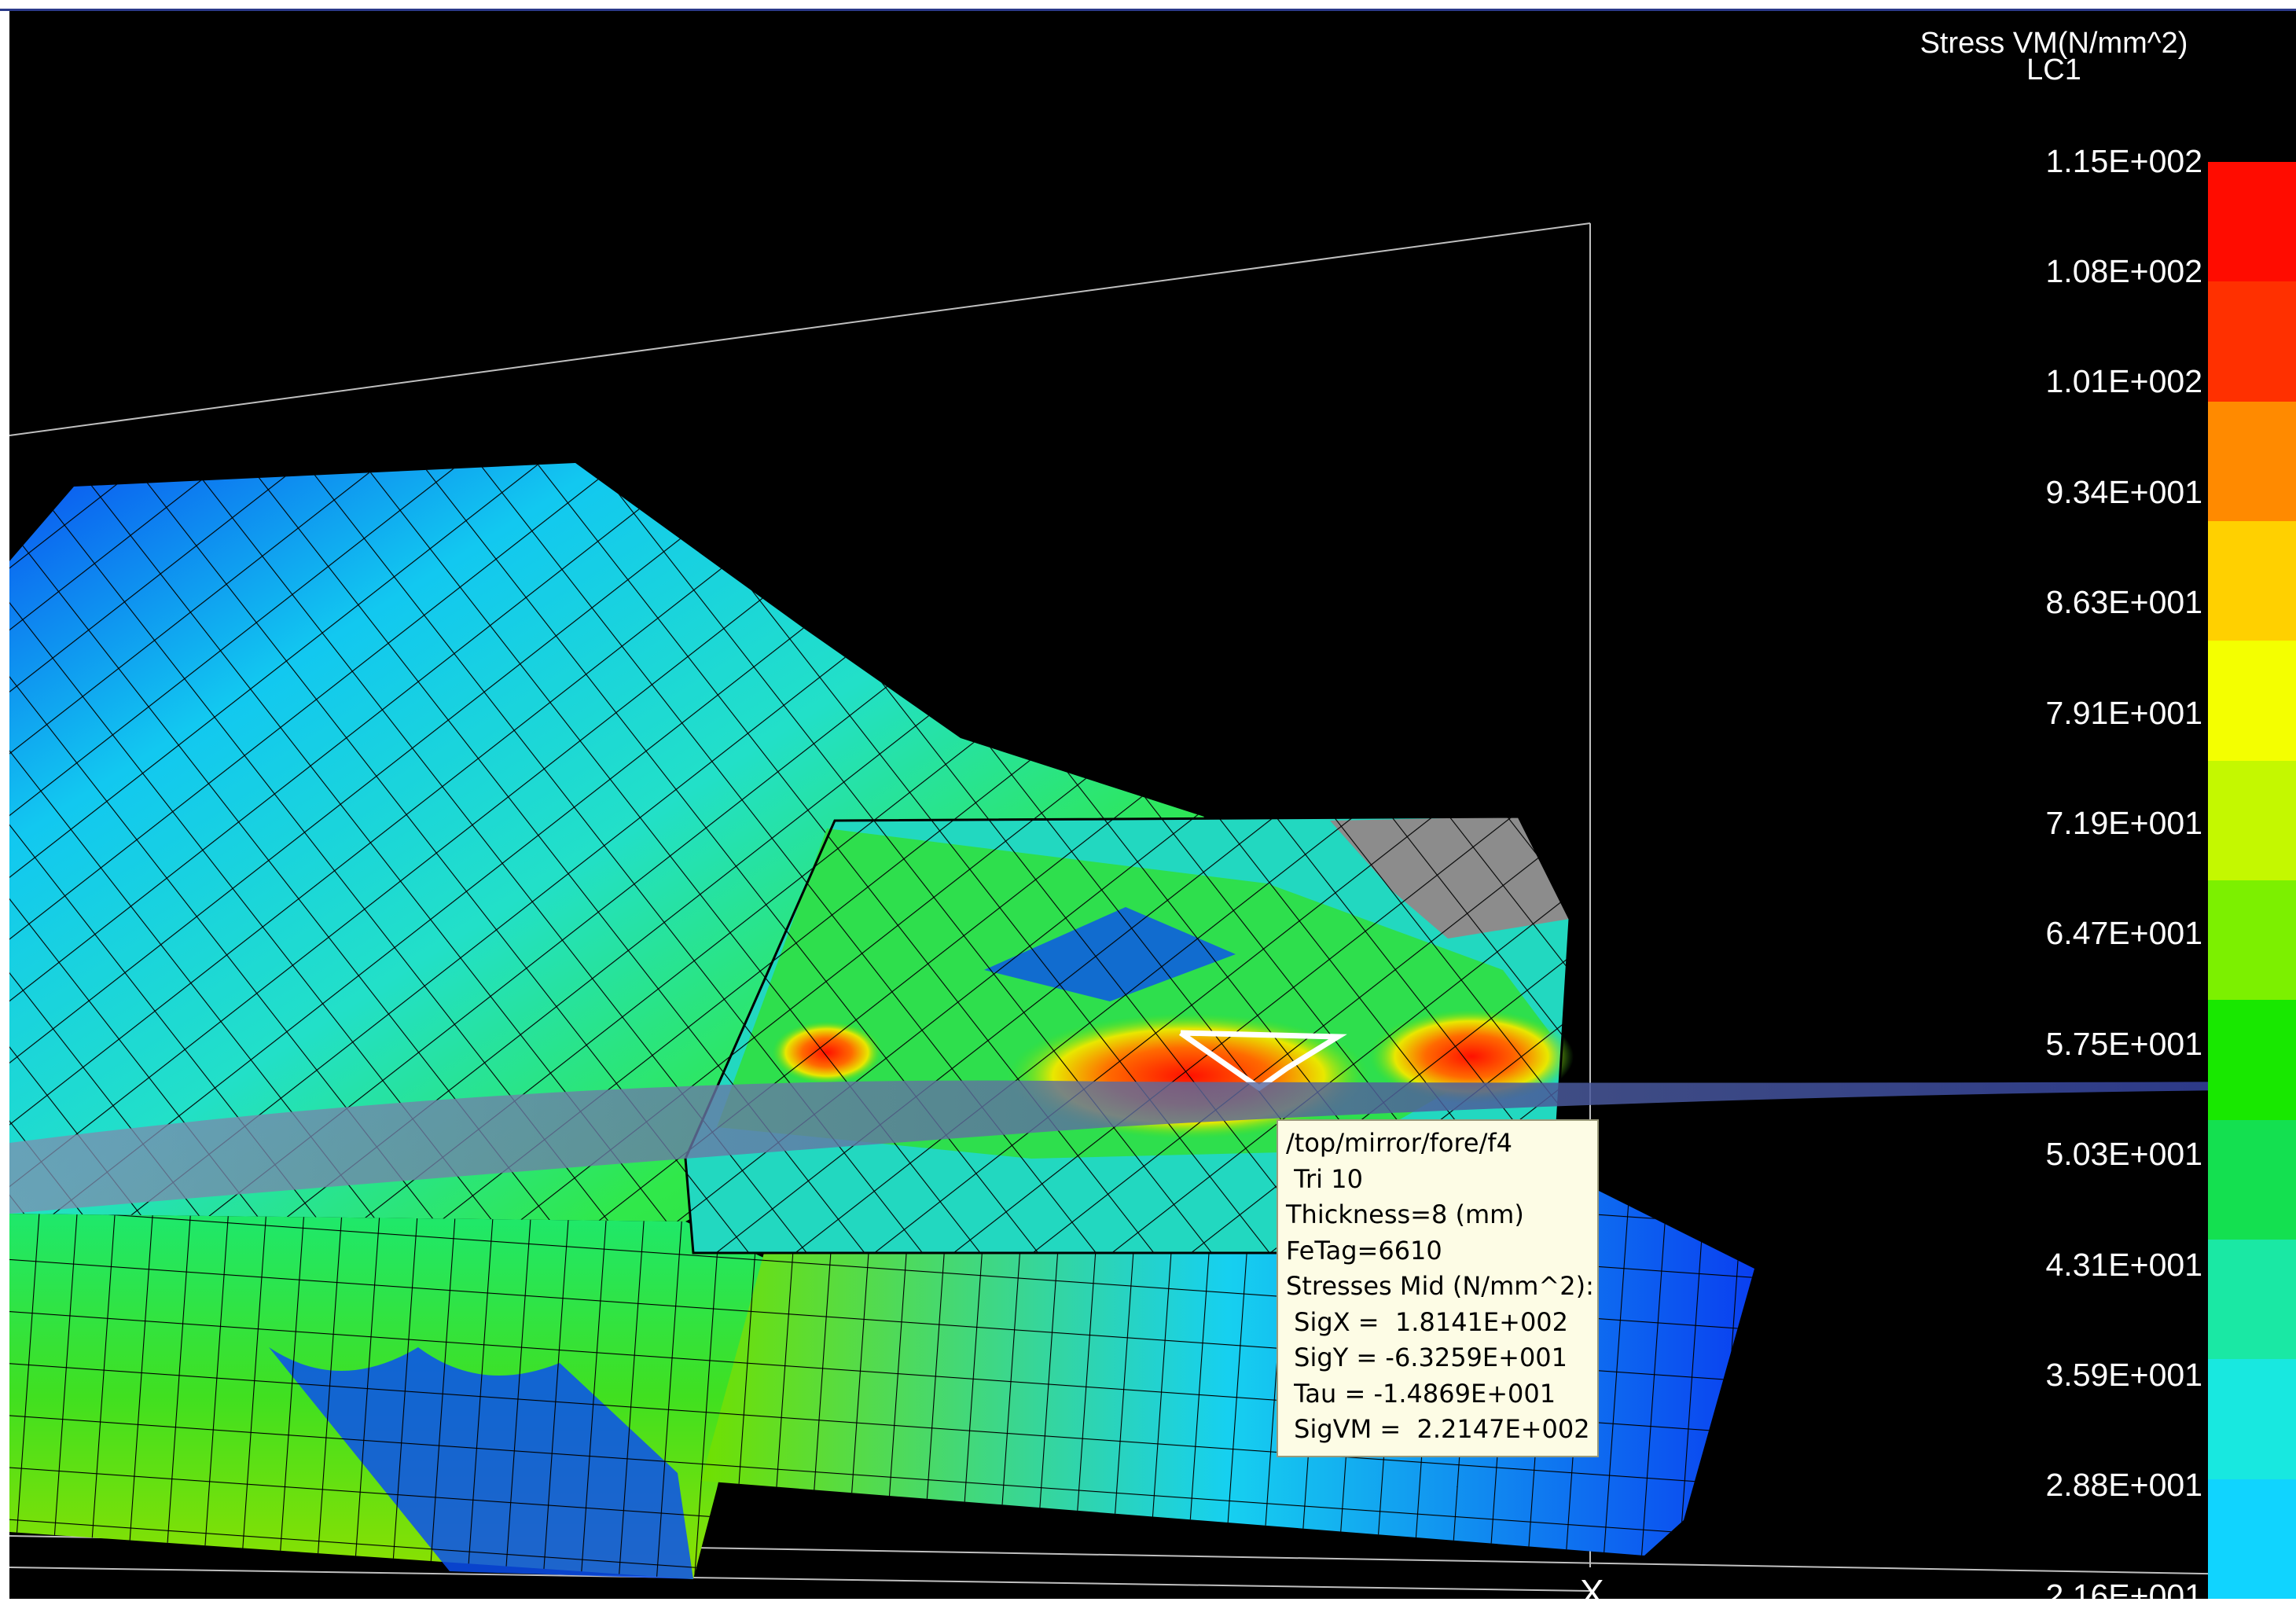  What do you see at coordinates (1405, 1214) in the screenshot?
I see `tooltip-thickness: Thickness=8 (mm)` at bounding box center [1405, 1214].